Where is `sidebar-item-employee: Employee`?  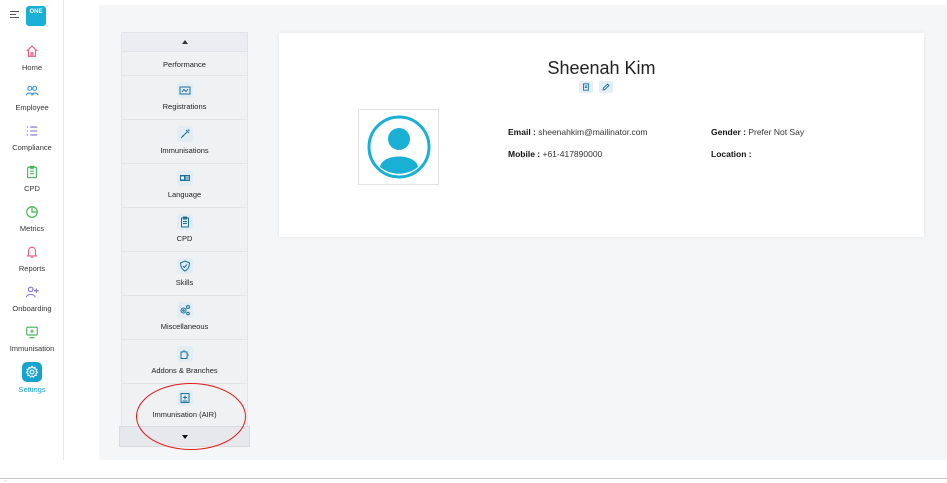
sidebar-item-employee: Employee is located at coordinates (32, 97).